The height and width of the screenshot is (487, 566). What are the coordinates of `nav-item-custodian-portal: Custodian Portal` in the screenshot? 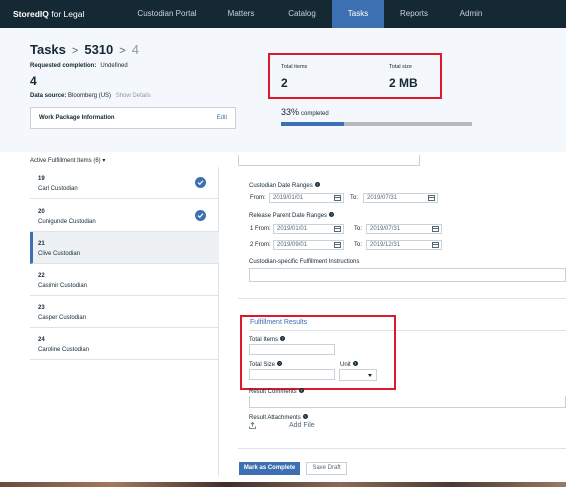 It's located at (167, 14).